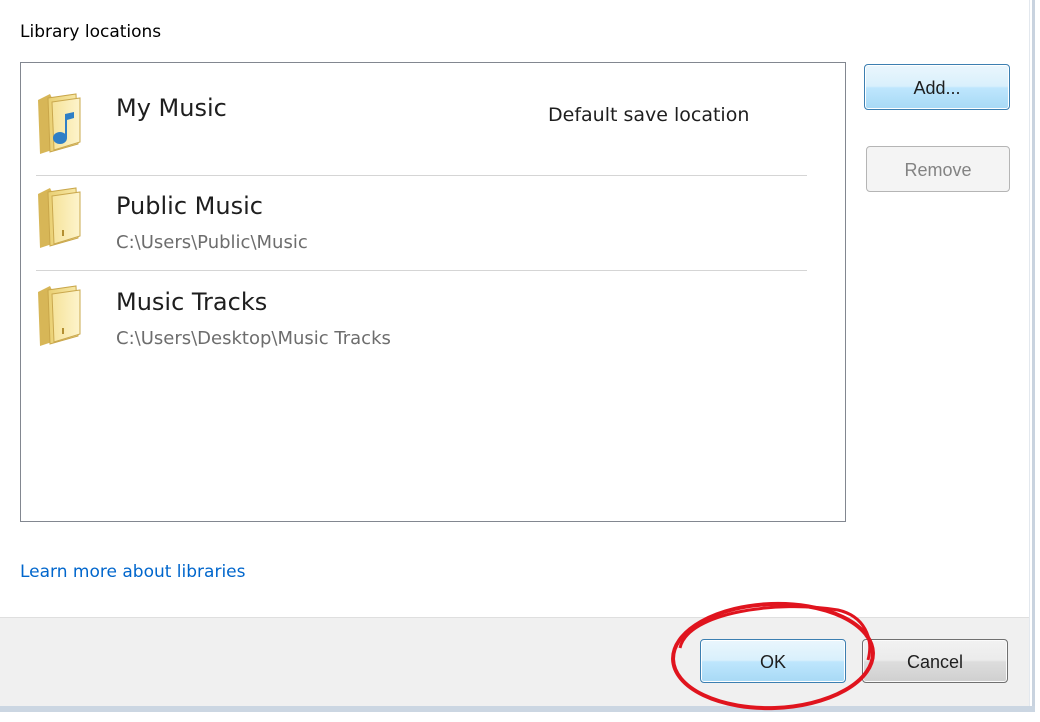  What do you see at coordinates (171, 108) in the screenshot?
I see `location-name: My Music` at bounding box center [171, 108].